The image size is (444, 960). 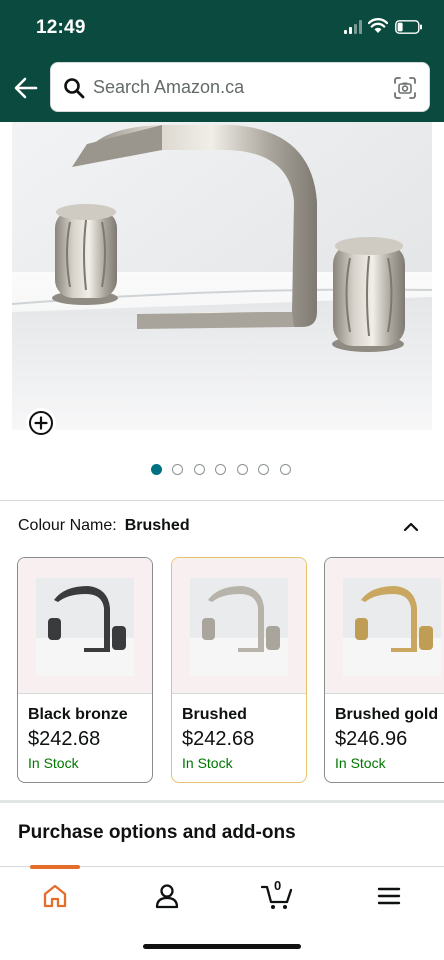 I want to click on colour-swatch-brushed-gold: Brushed gold $246.96 In Stock, so click(x=384, y=670).